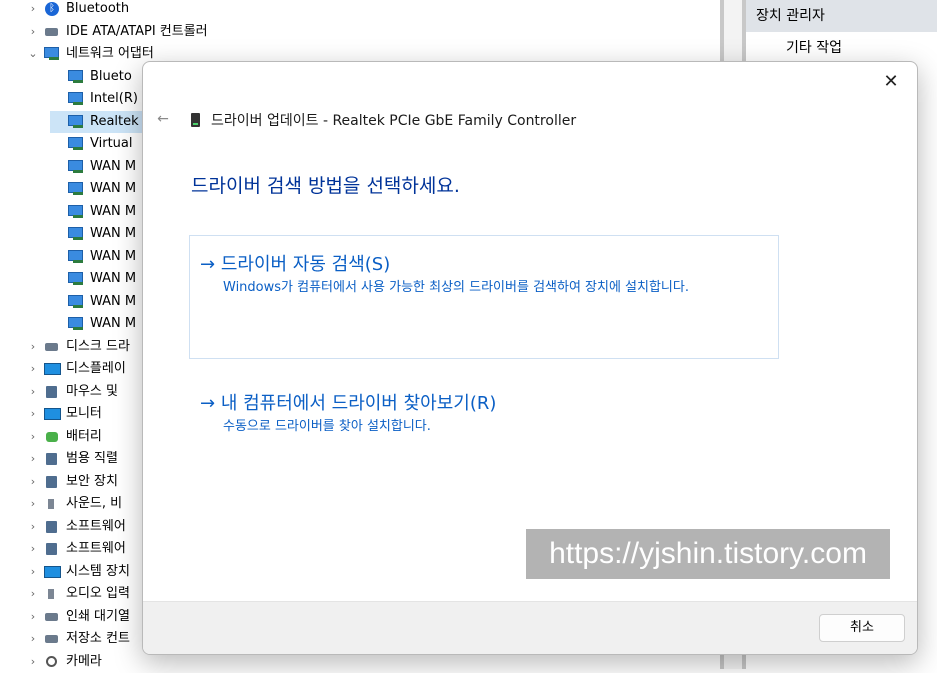  I want to click on tree-item: Intel(R), so click(94, 99).